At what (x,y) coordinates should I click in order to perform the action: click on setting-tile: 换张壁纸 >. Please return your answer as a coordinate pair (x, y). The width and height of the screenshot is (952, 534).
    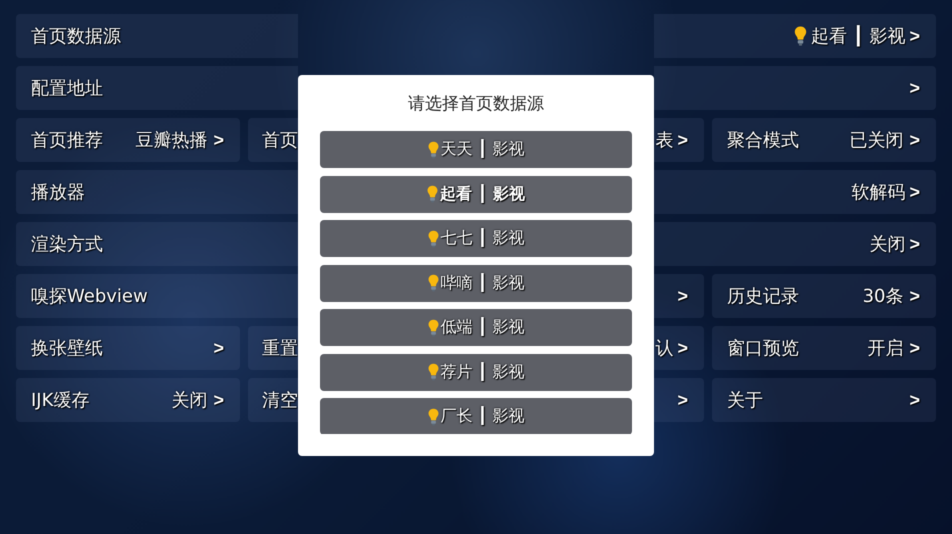
    Looking at the image, I should click on (128, 348).